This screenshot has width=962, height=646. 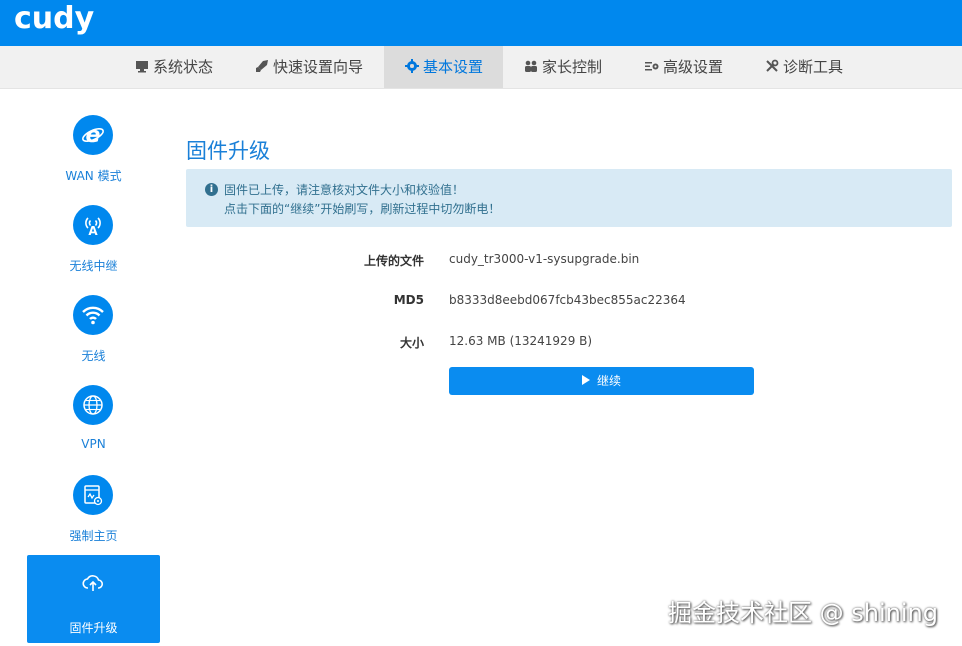 I want to click on rocket-icon, so click(x=262, y=66).